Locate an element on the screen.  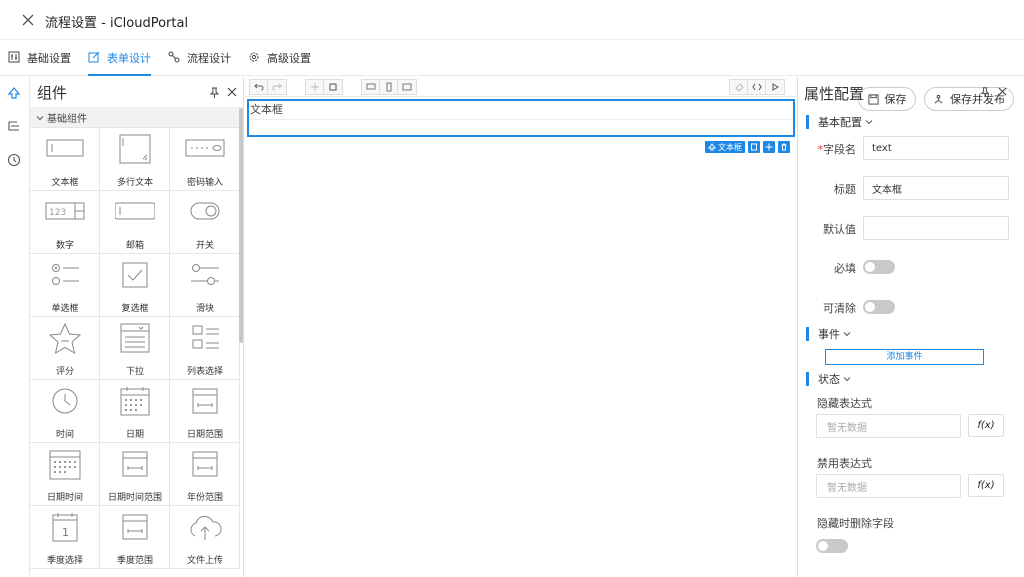
component-item: 开关 is located at coordinates (205, 222).